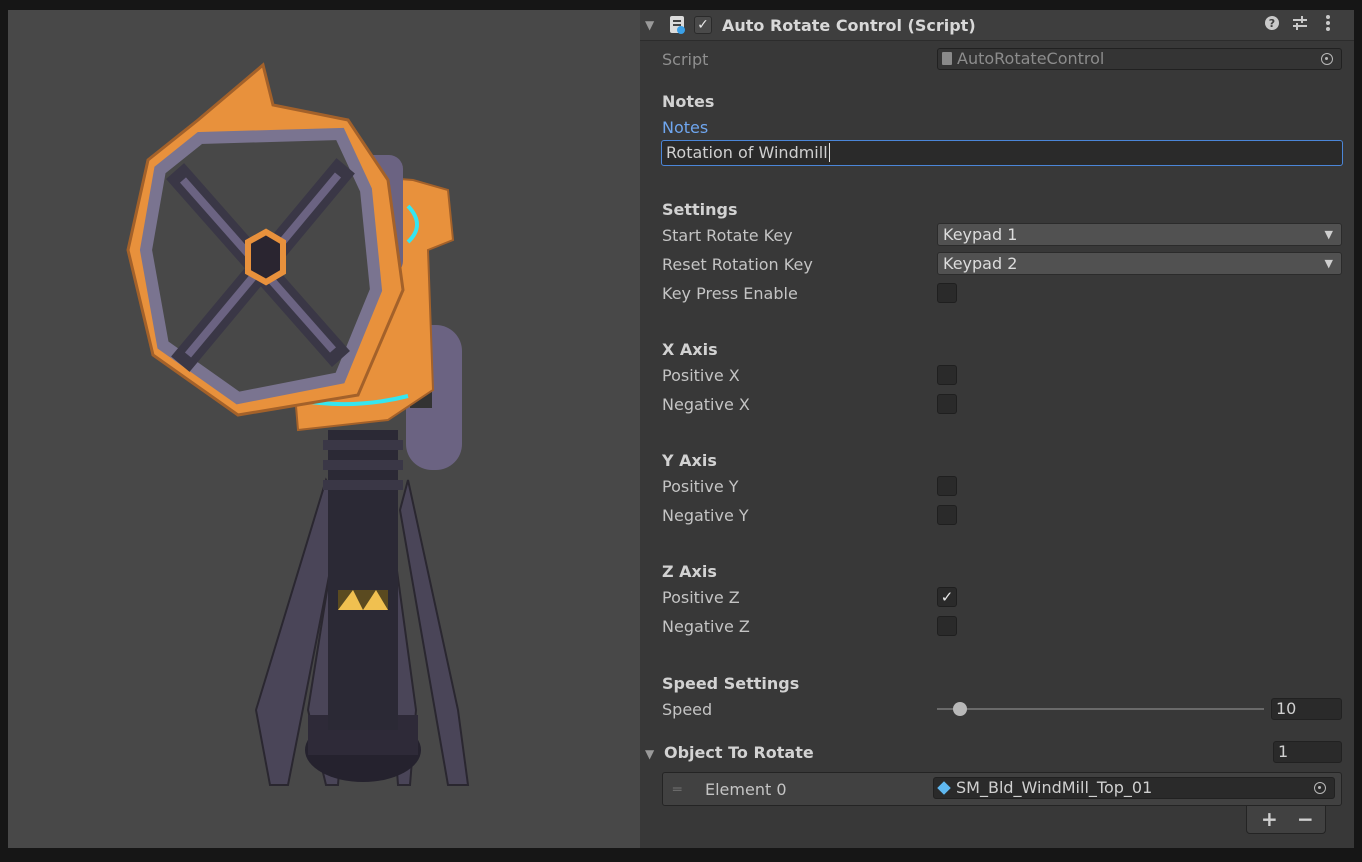 The width and height of the screenshot is (1362, 862). I want to click on text-caret, so click(829, 152).